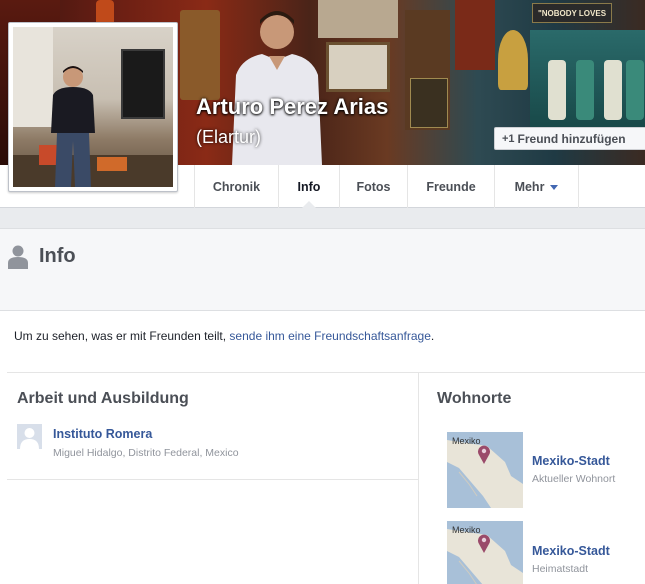 This screenshot has width=645, height=584. I want to click on info-title: Info, so click(57, 256).